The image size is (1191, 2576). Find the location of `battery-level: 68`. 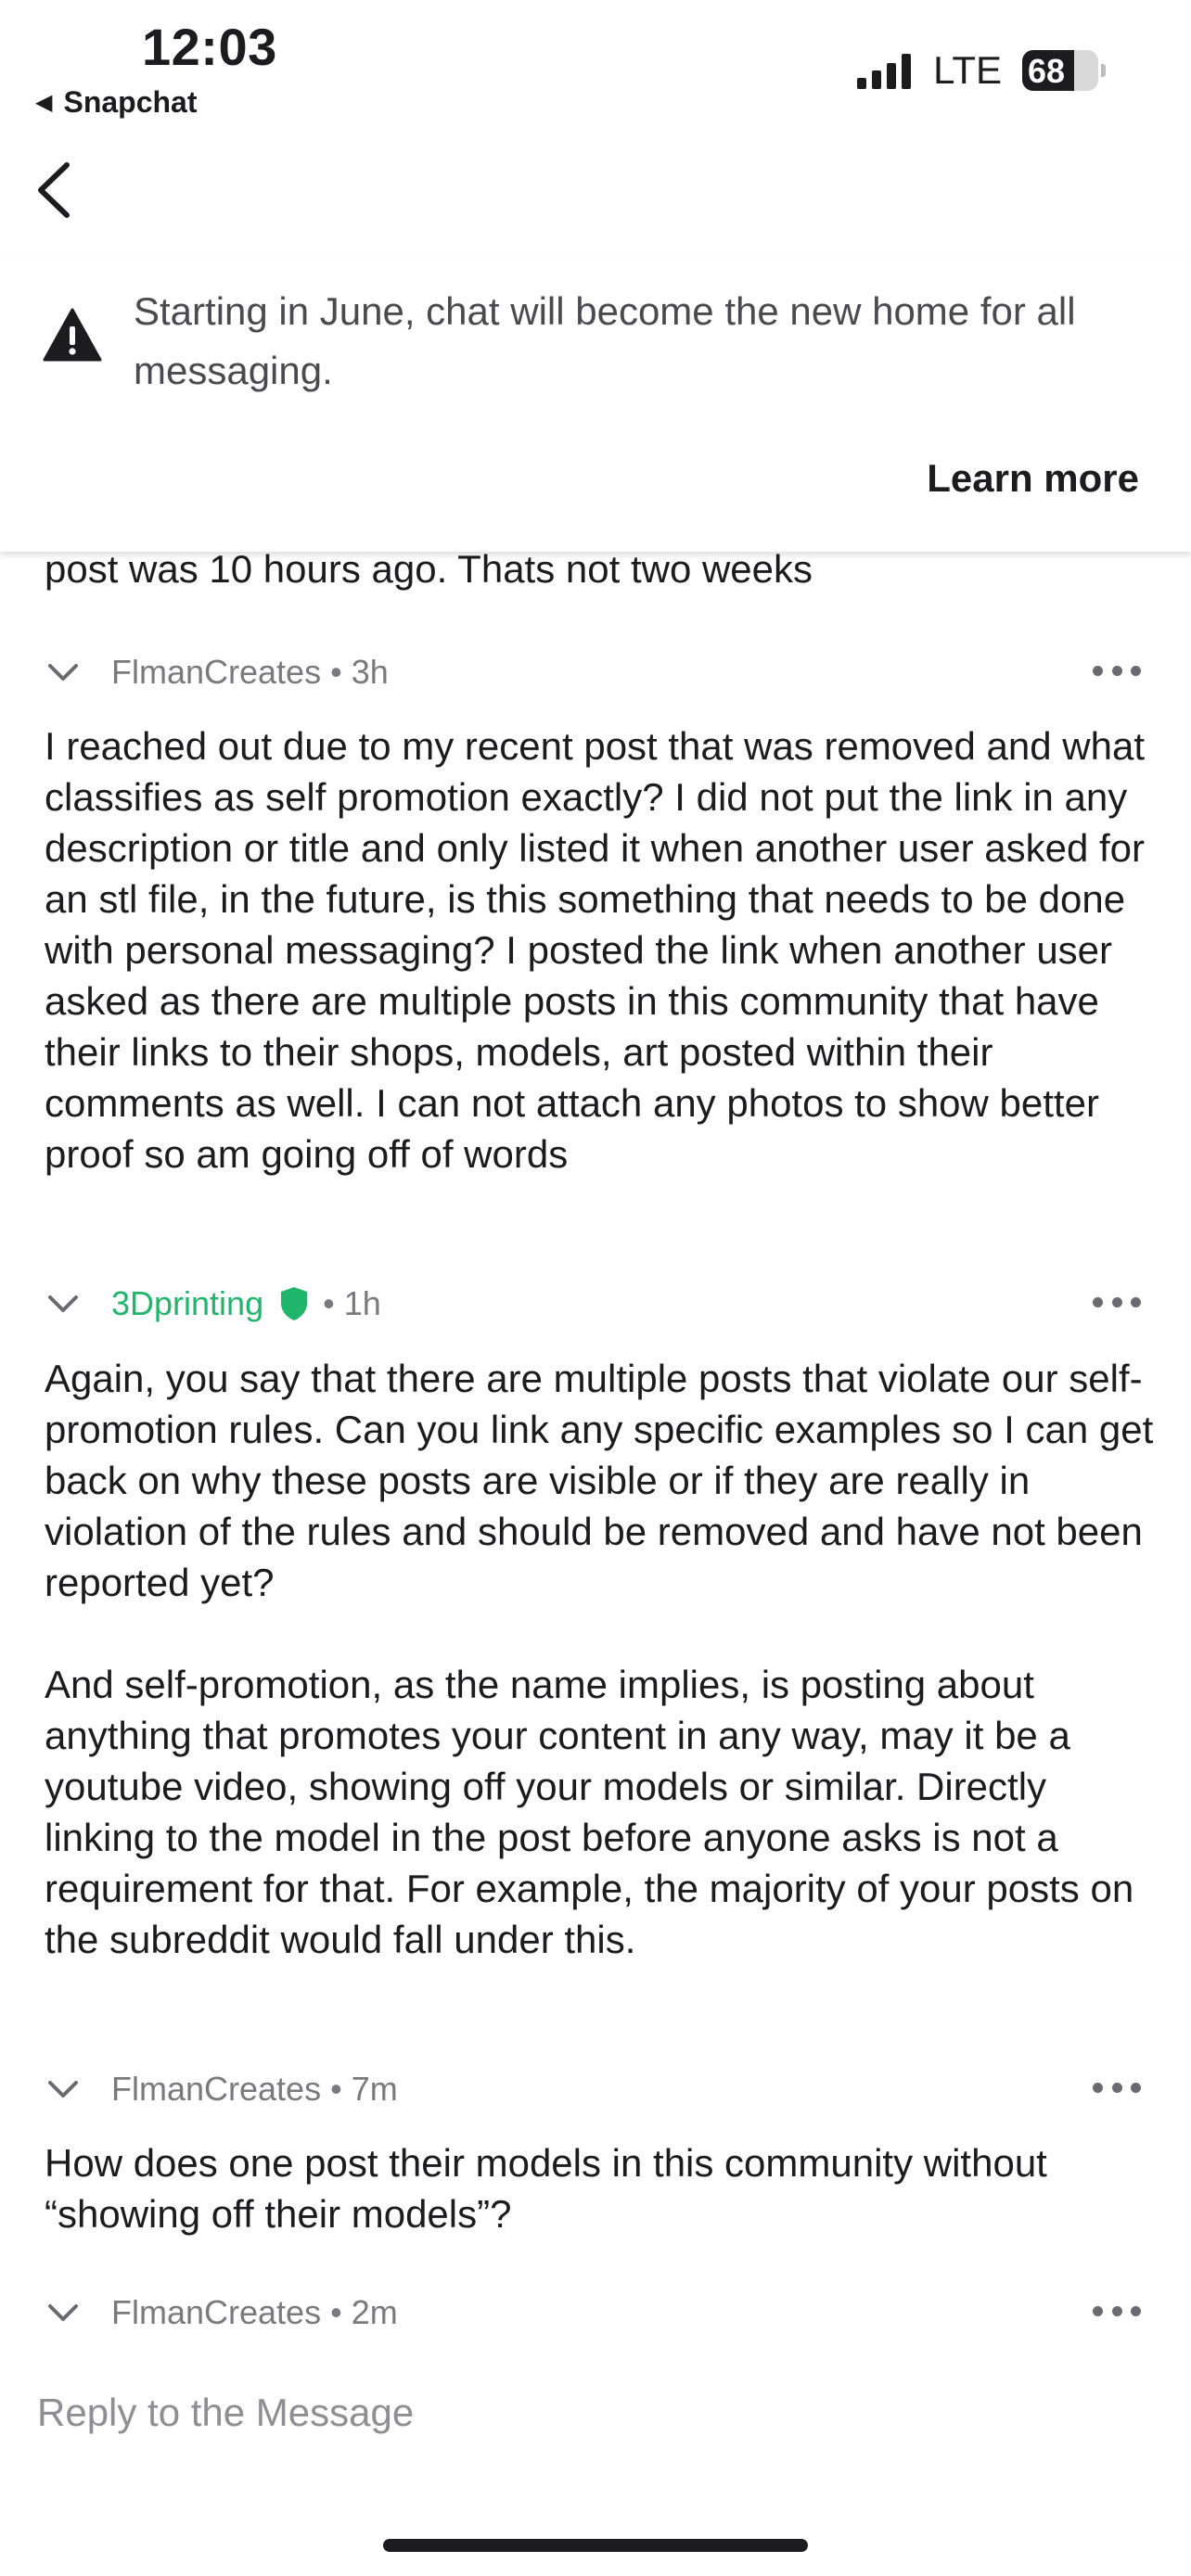

battery-level: 68 is located at coordinates (1047, 71).